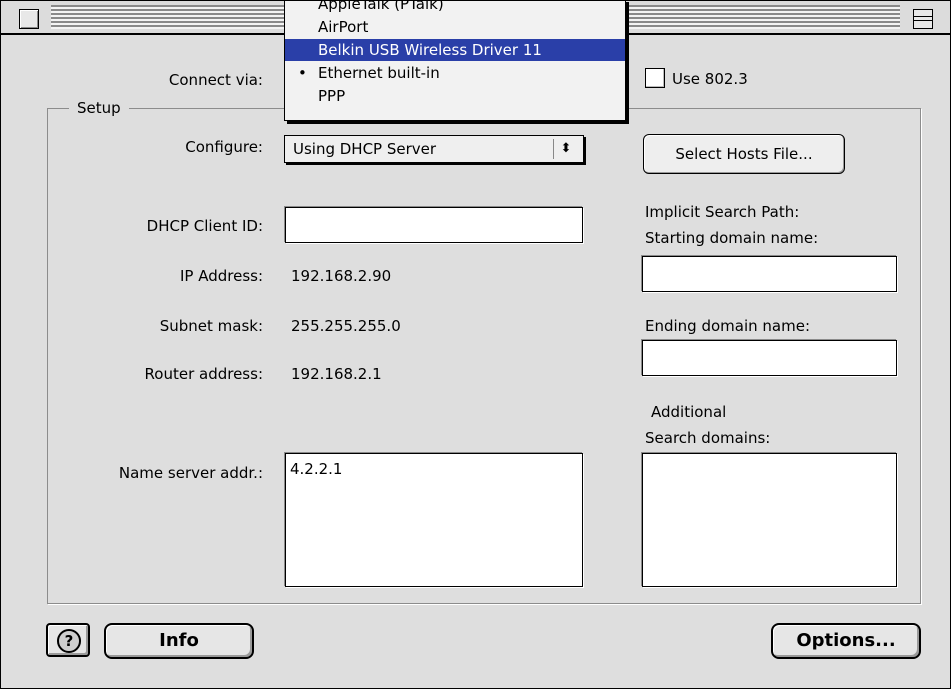 The image size is (951, 689). What do you see at coordinates (728, 326) in the screenshot?
I see `ending-domain-label: Ending domain name:` at bounding box center [728, 326].